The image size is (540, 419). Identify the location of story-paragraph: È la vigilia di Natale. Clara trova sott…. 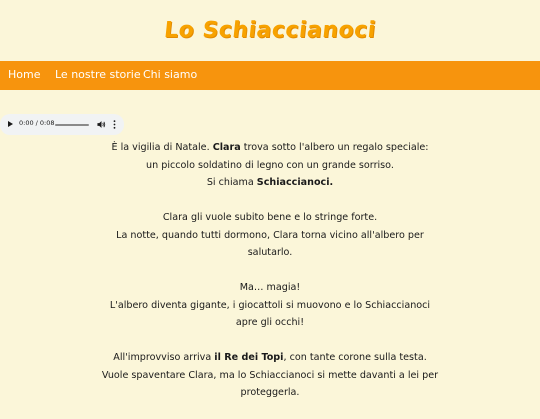
(270, 165).